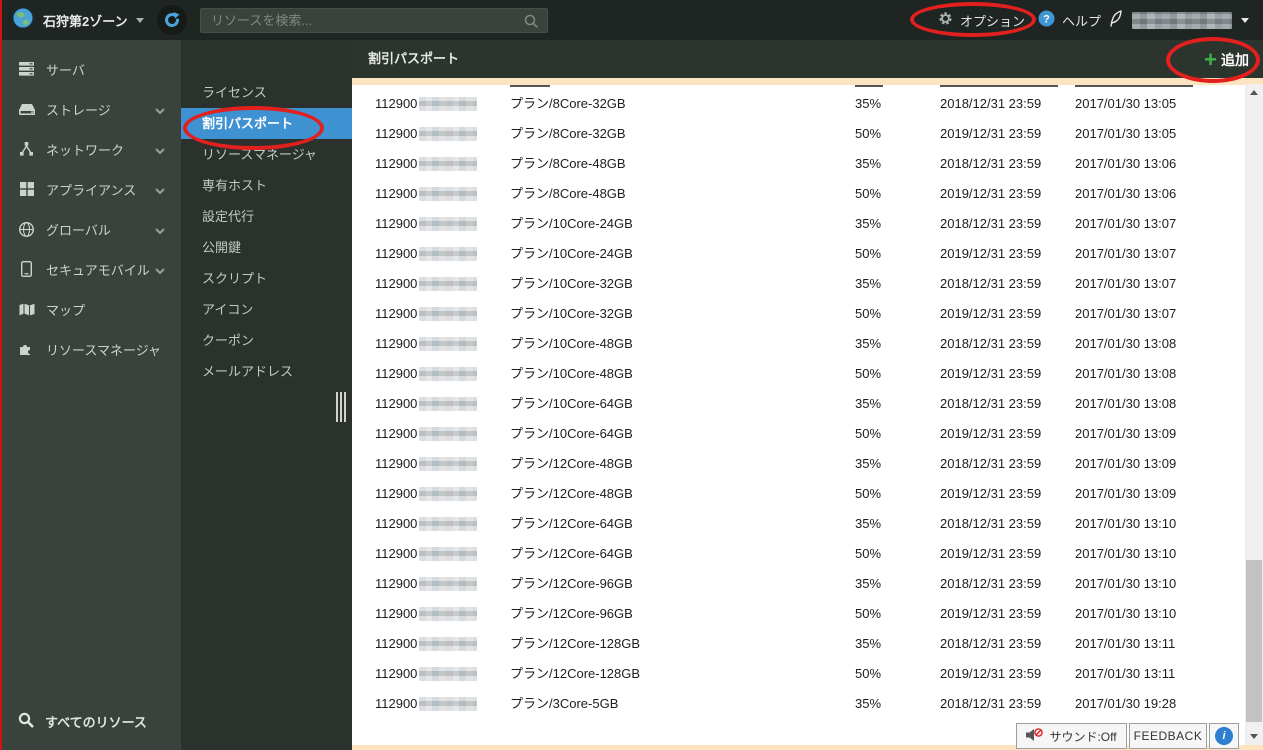 This screenshot has height=750, width=1263. Describe the element at coordinates (90, 349) in the screenshot. I see `sidebar-item-resource-manager: リソースマネージャ` at that location.